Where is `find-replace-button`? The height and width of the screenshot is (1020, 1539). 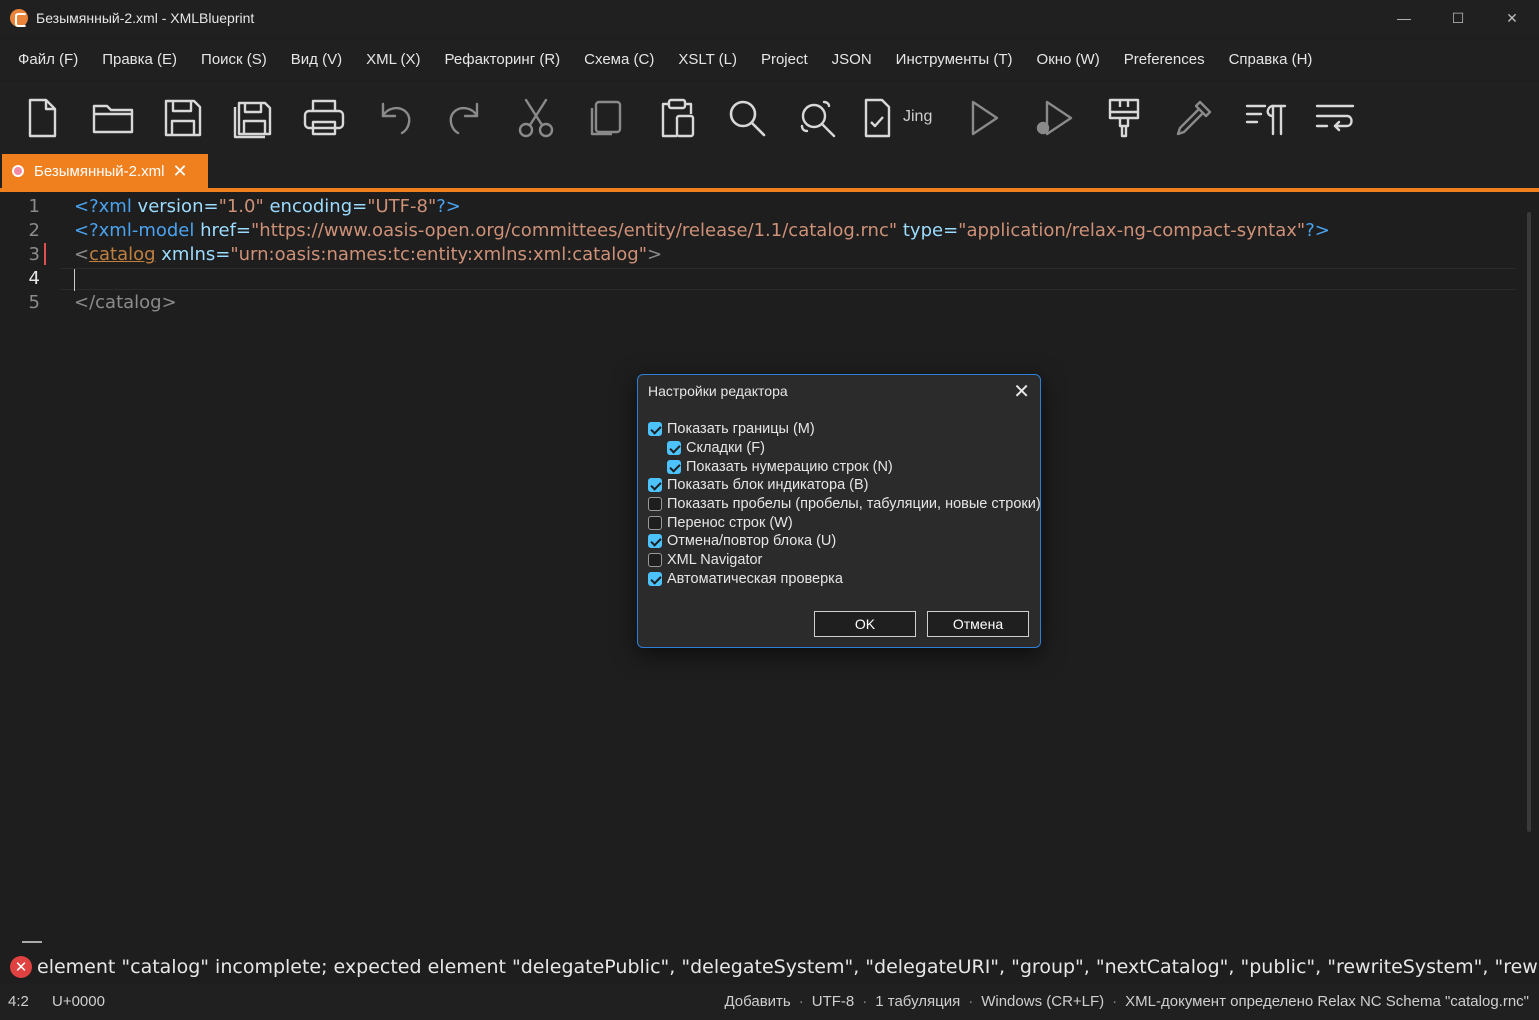 find-replace-button is located at coordinates (818, 118).